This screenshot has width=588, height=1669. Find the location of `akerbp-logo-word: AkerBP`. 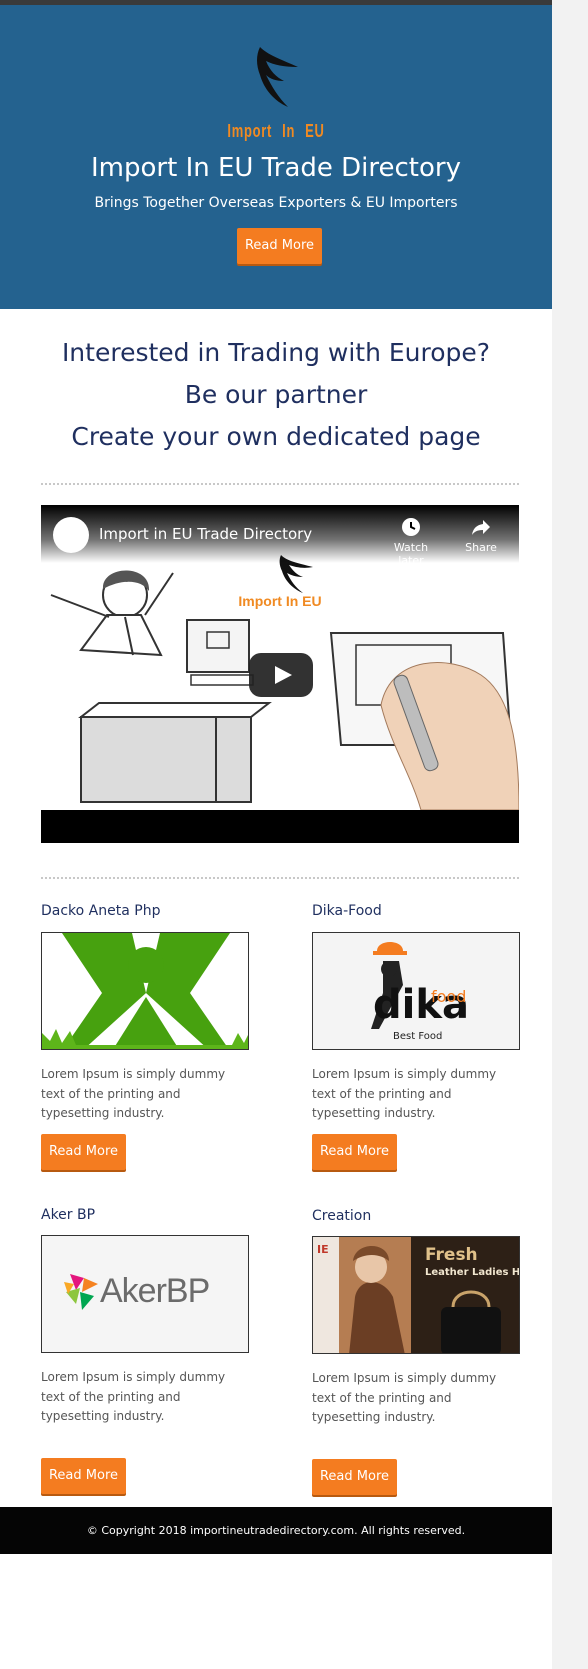

akerbp-logo-word: AkerBP is located at coordinates (155, 1291).